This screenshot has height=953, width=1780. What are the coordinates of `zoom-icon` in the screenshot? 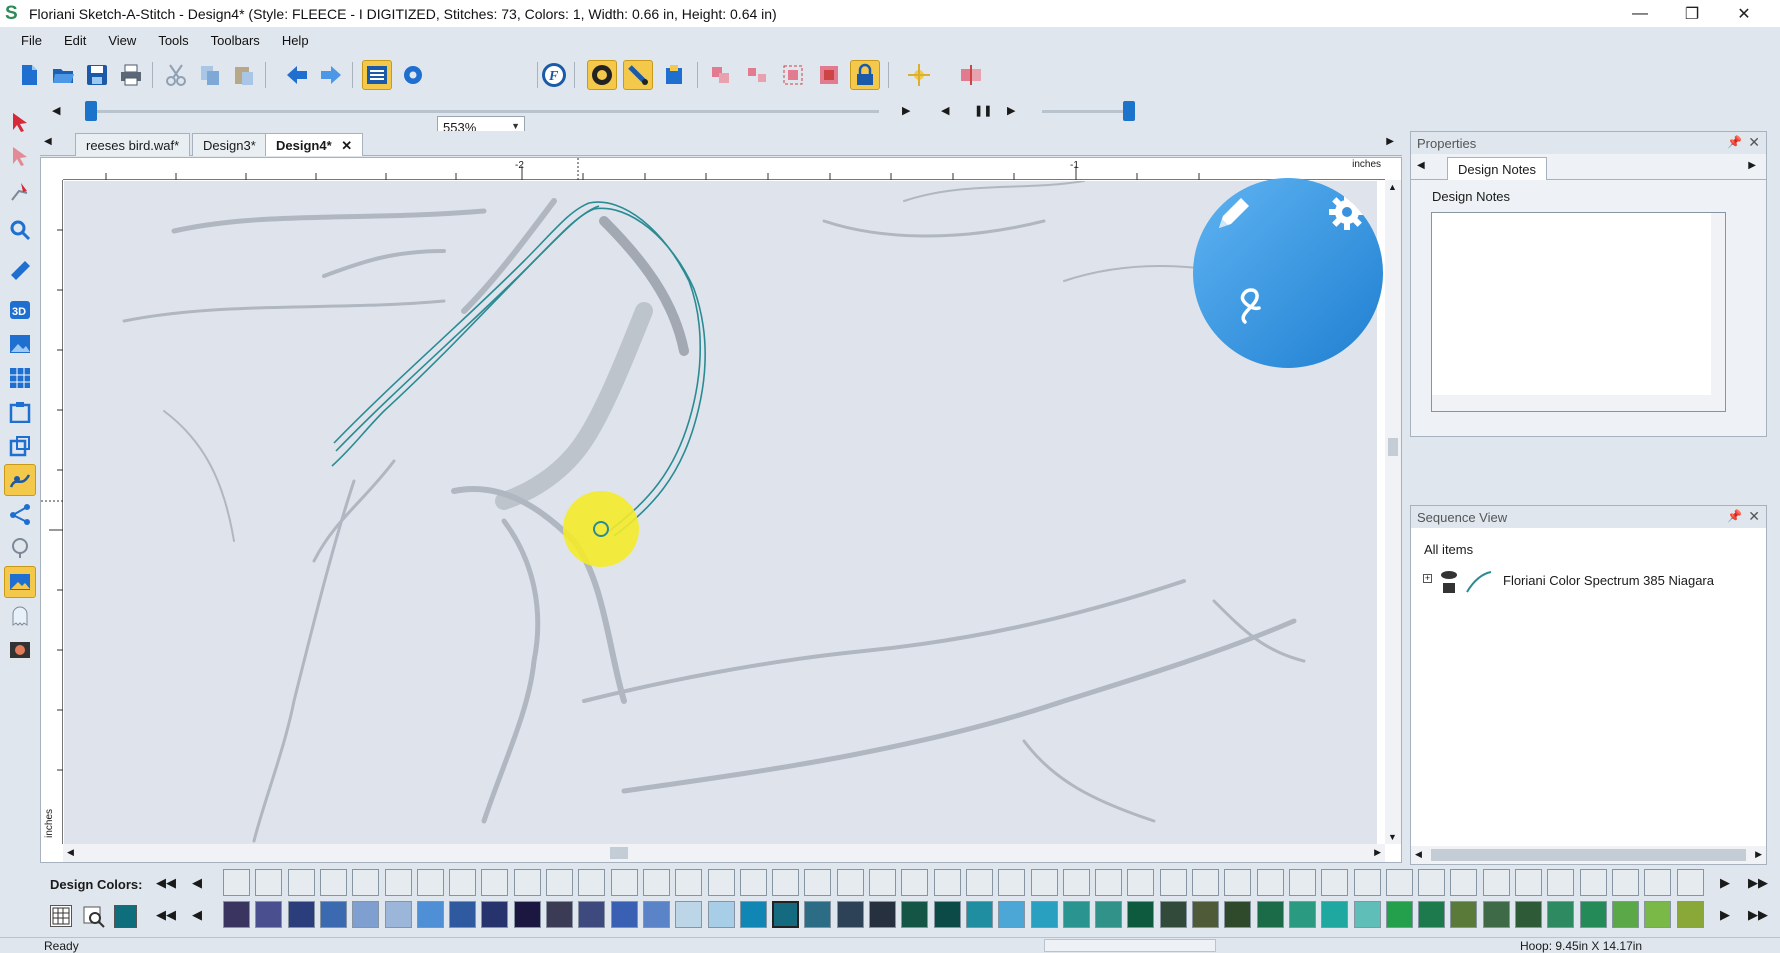 It's located at (20, 230).